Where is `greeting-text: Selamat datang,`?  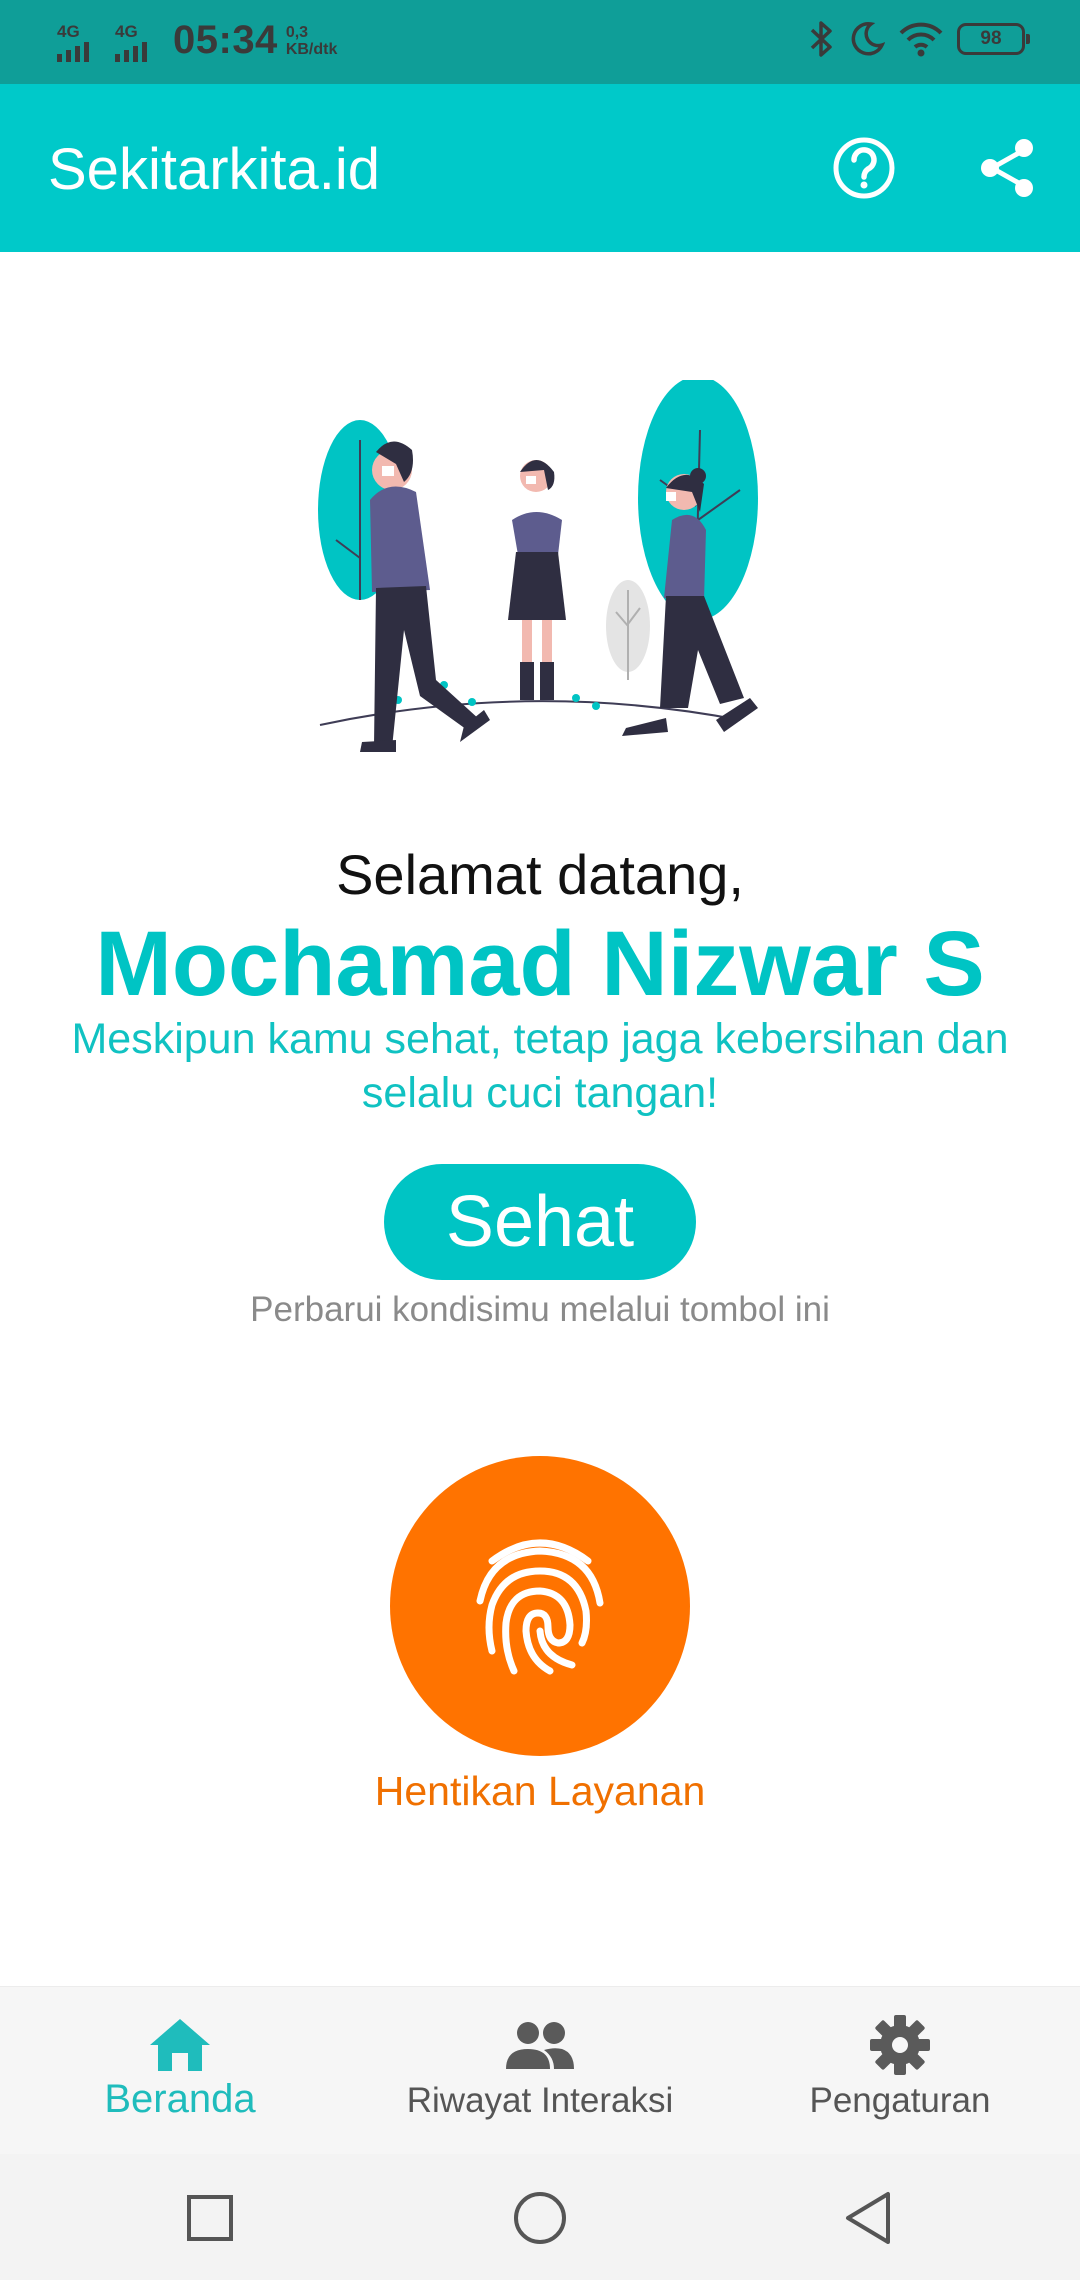
greeting-text: Selamat datang, is located at coordinates (540, 874).